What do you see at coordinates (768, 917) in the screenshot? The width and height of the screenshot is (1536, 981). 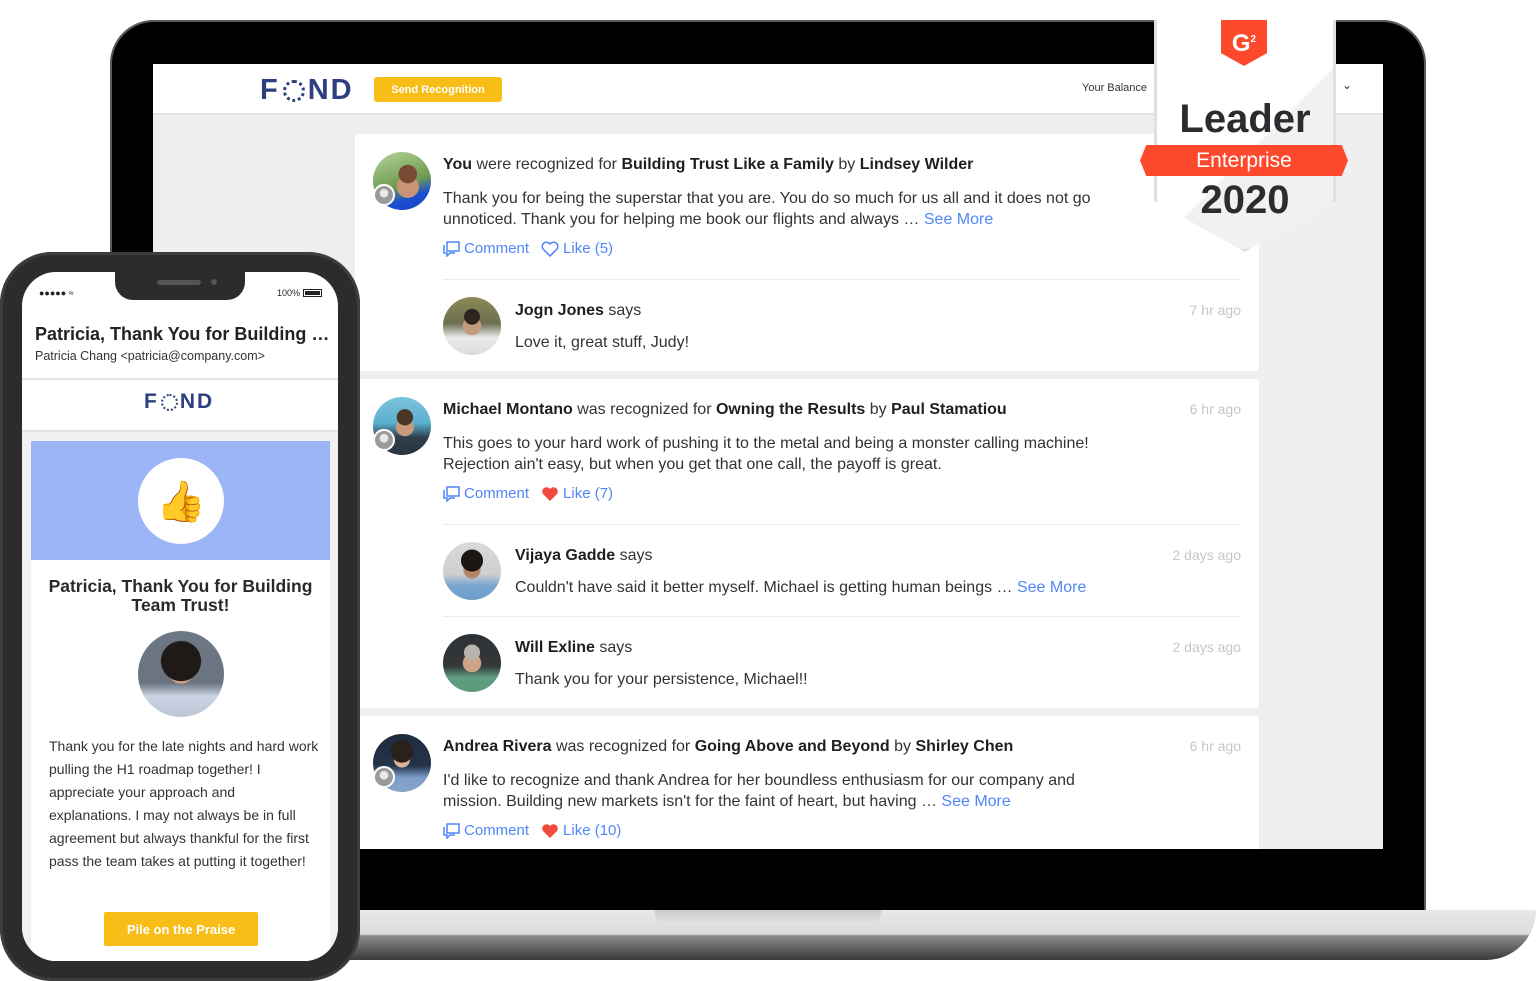 I see `laptop-notch` at bounding box center [768, 917].